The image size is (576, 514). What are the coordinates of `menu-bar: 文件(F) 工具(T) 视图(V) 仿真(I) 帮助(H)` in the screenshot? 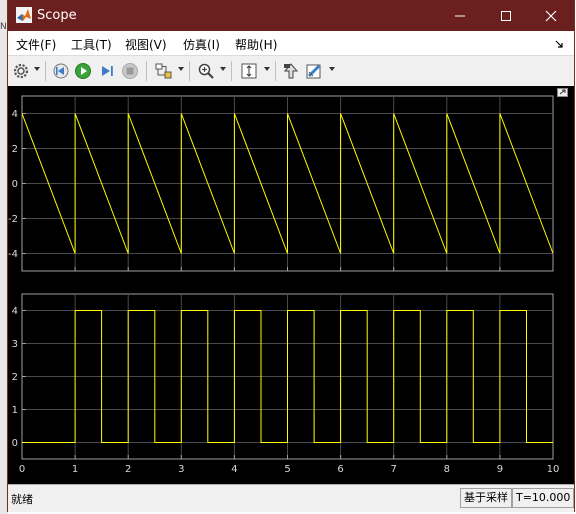 It's located at (291, 43).